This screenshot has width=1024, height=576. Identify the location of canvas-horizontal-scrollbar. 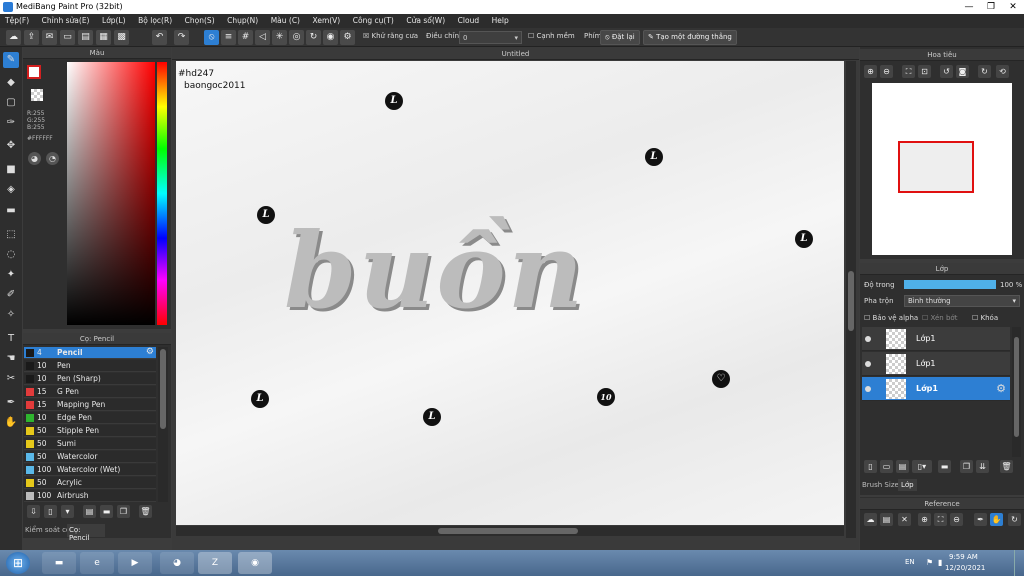
(510, 531).